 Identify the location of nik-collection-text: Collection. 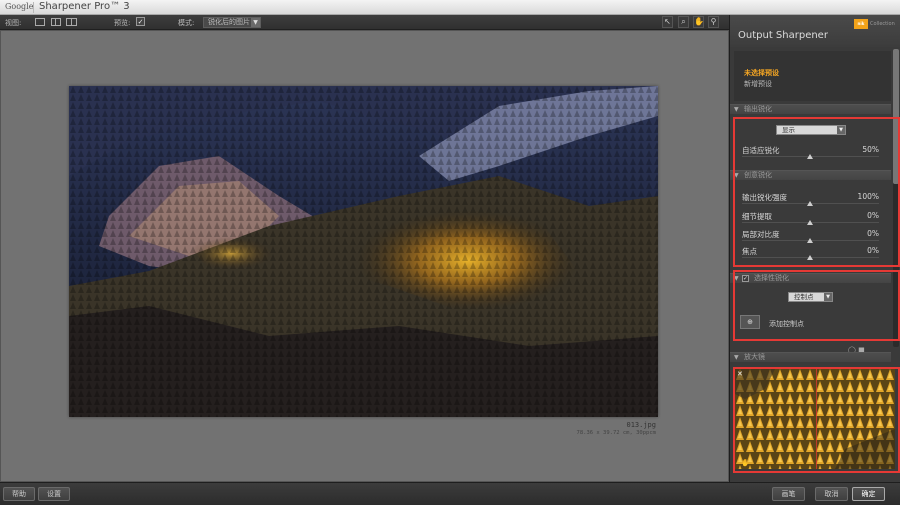
(882, 24).